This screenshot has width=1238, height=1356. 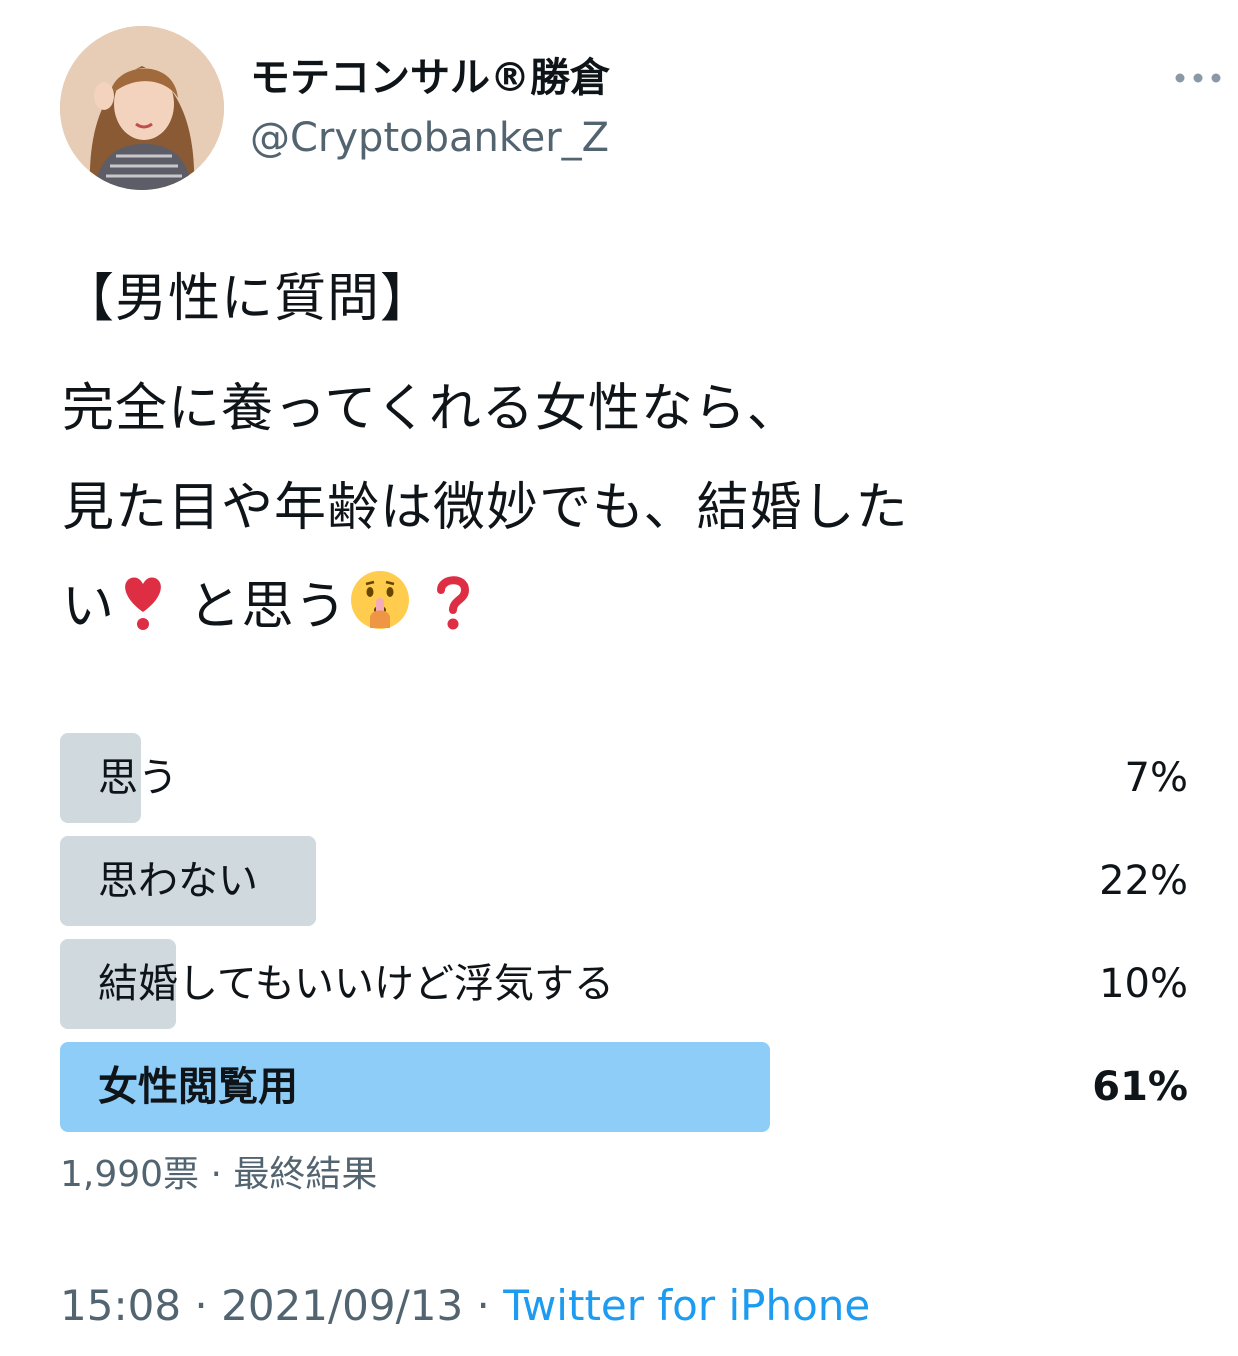 What do you see at coordinates (268, 607) in the screenshot?
I see `tweet-line-4-end: と思う` at bounding box center [268, 607].